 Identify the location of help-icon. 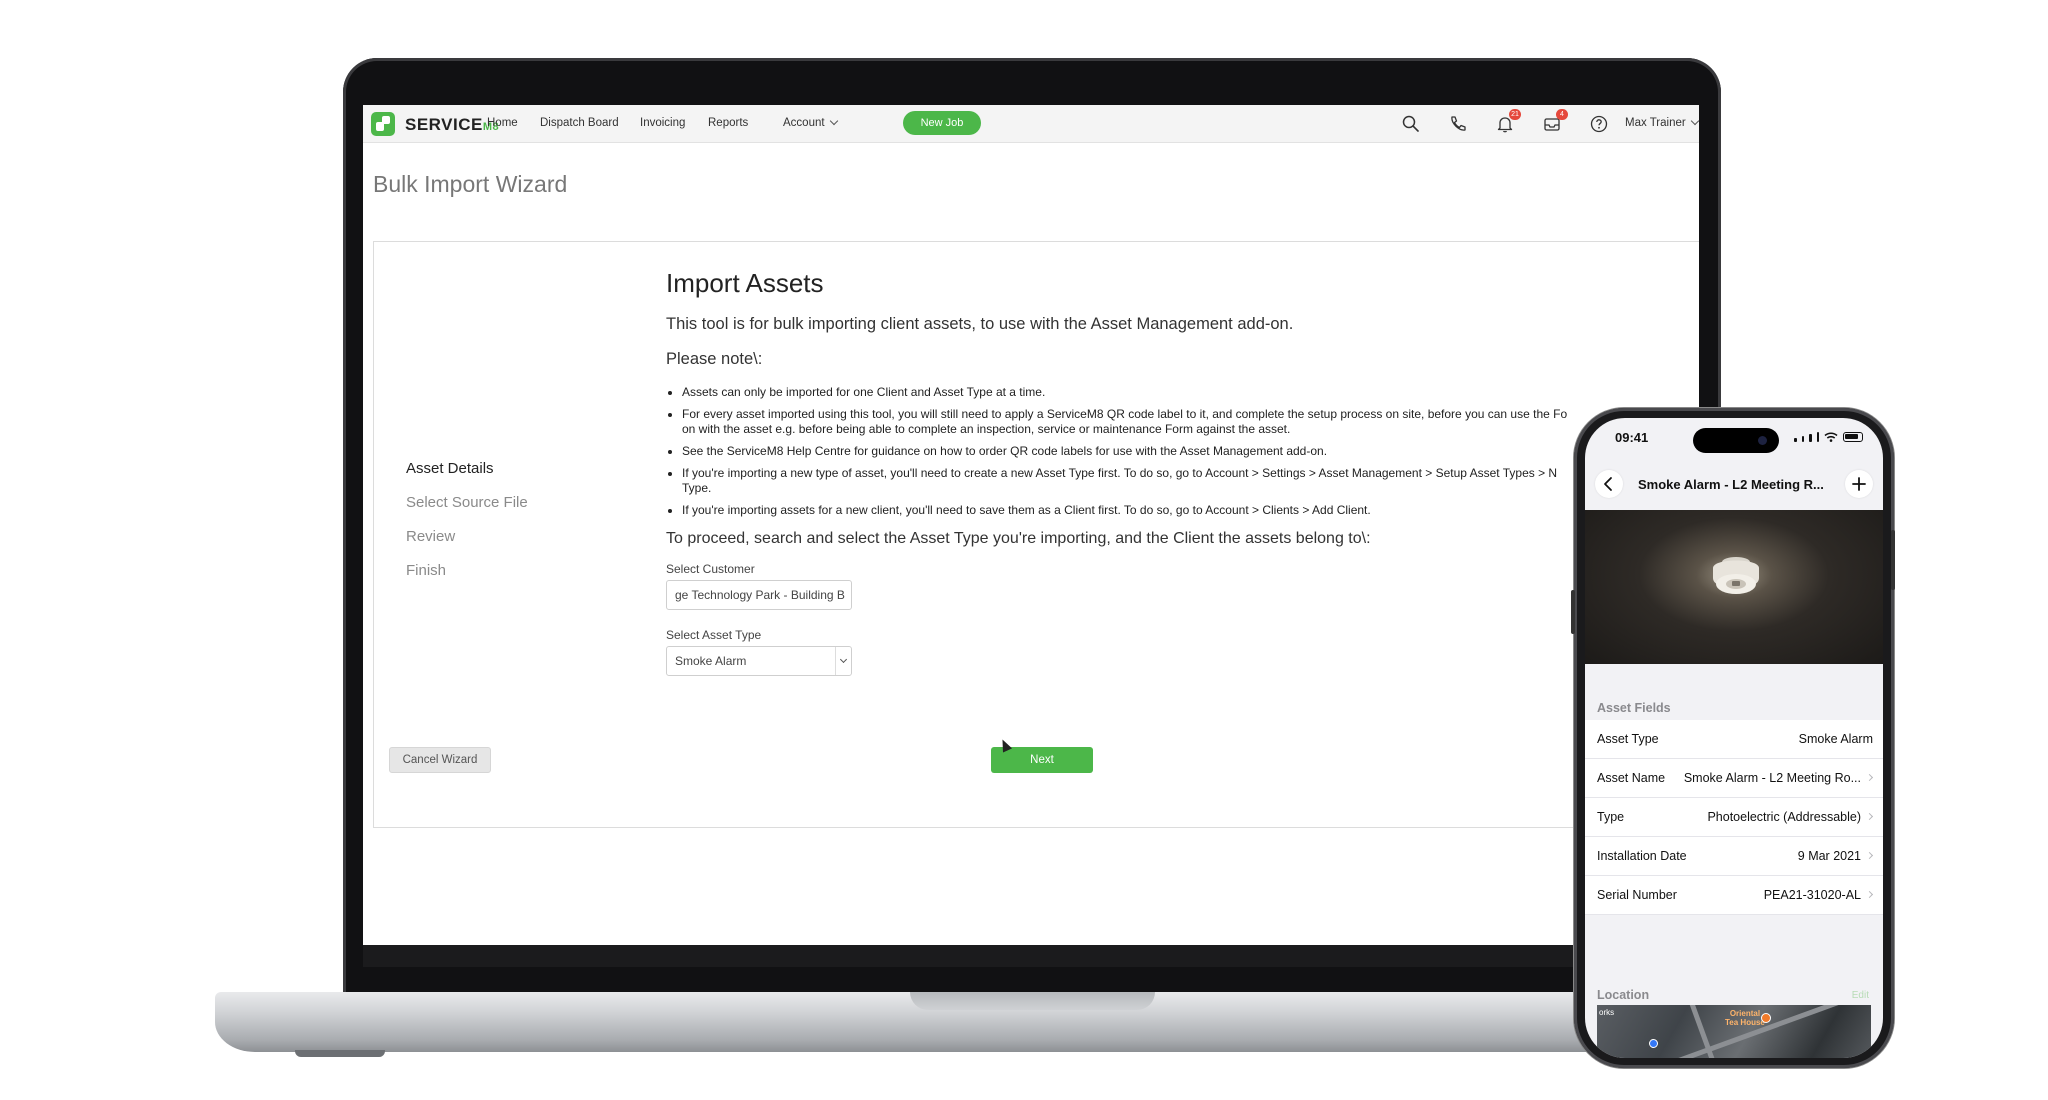
(1599, 124).